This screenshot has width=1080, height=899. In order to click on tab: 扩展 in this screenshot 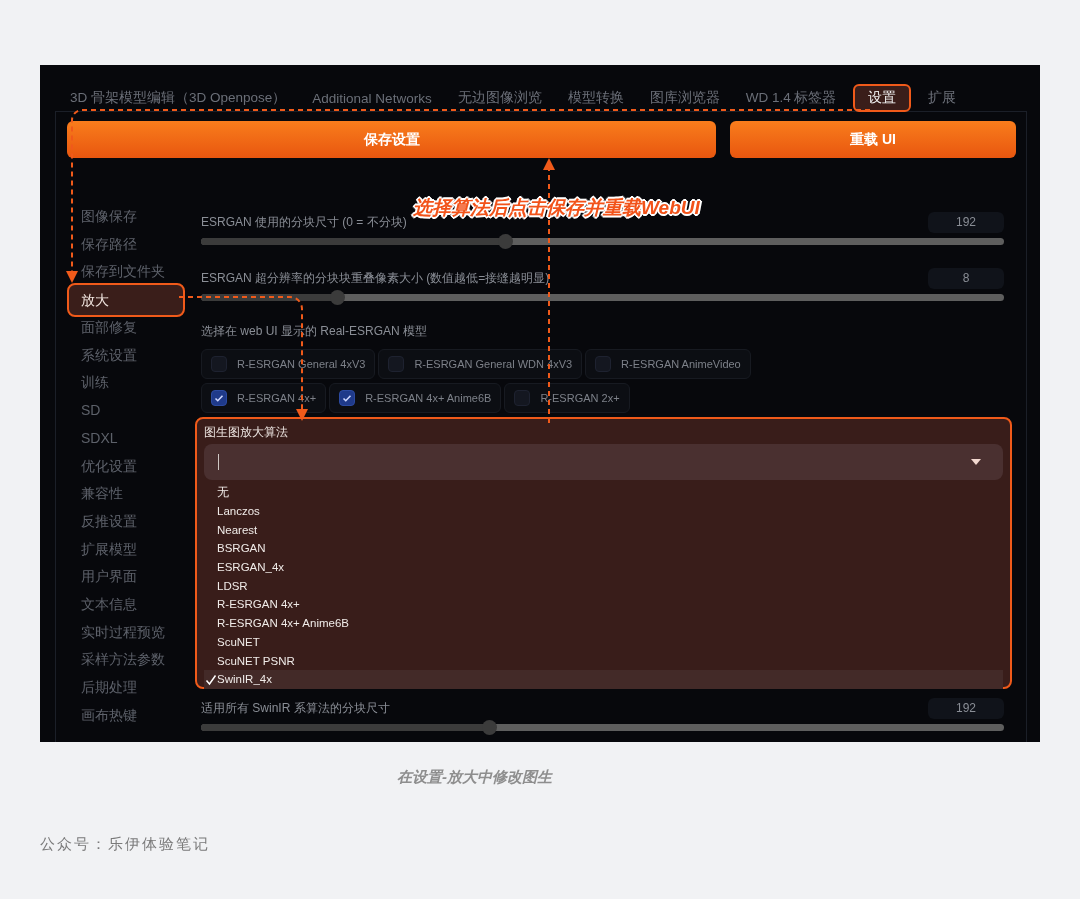, I will do `click(942, 98)`.